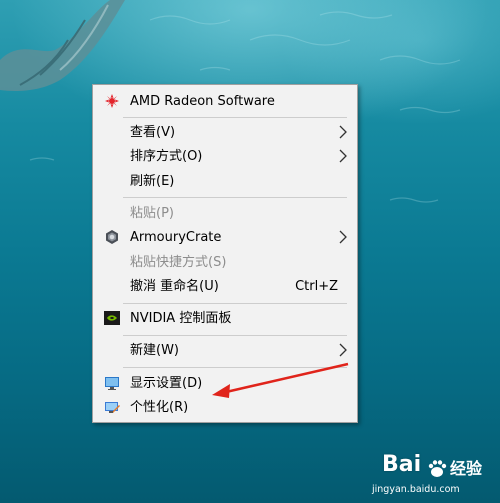 This screenshot has height=503, width=500. I want to click on watermark-url: jingyan.baidu.com, so click(416, 489).